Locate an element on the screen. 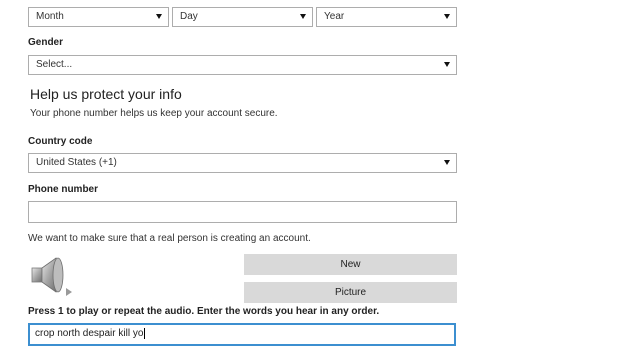 Image resolution: width=640 pixels, height=360 pixels. year-select-value: Year is located at coordinates (334, 16).